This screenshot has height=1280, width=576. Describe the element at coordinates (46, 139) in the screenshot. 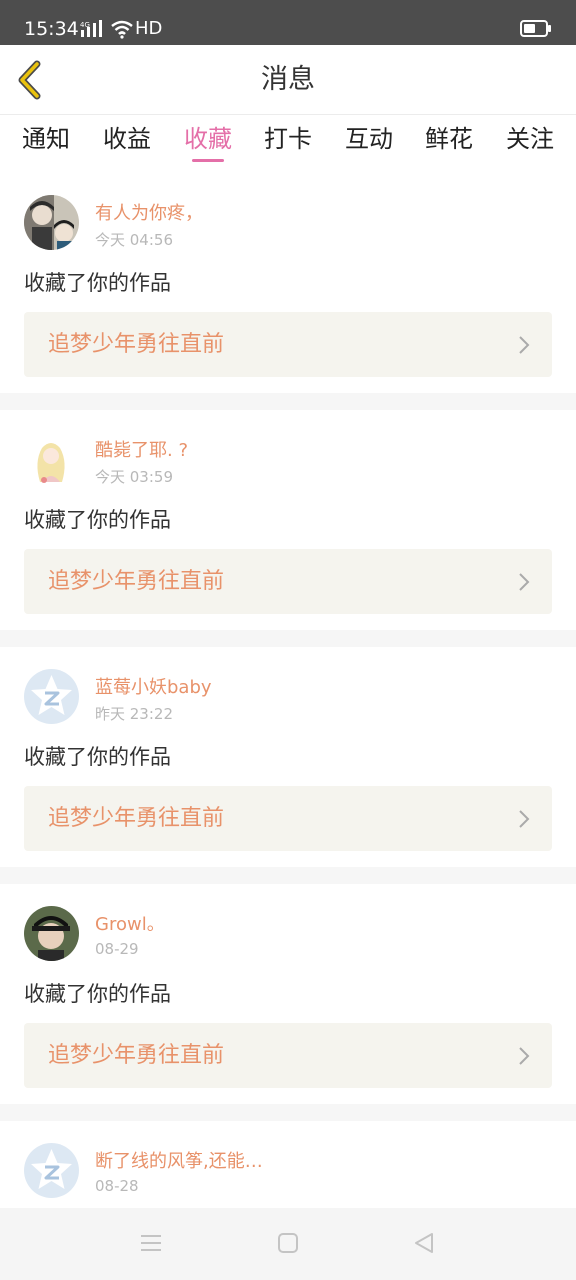

I see `tab-label: 通知` at that location.